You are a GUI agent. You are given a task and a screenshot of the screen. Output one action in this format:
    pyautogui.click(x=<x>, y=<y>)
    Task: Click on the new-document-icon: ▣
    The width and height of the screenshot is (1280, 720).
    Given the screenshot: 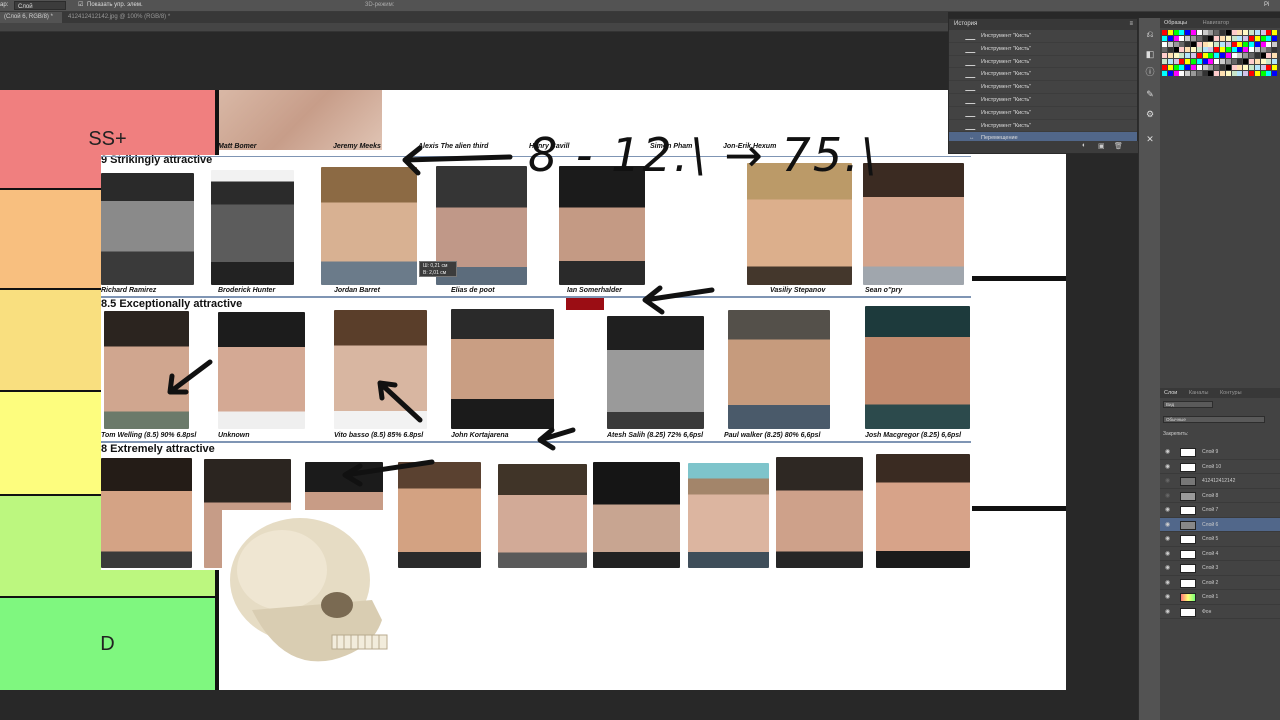 What is the action you would take?
    pyautogui.click(x=1101, y=146)
    